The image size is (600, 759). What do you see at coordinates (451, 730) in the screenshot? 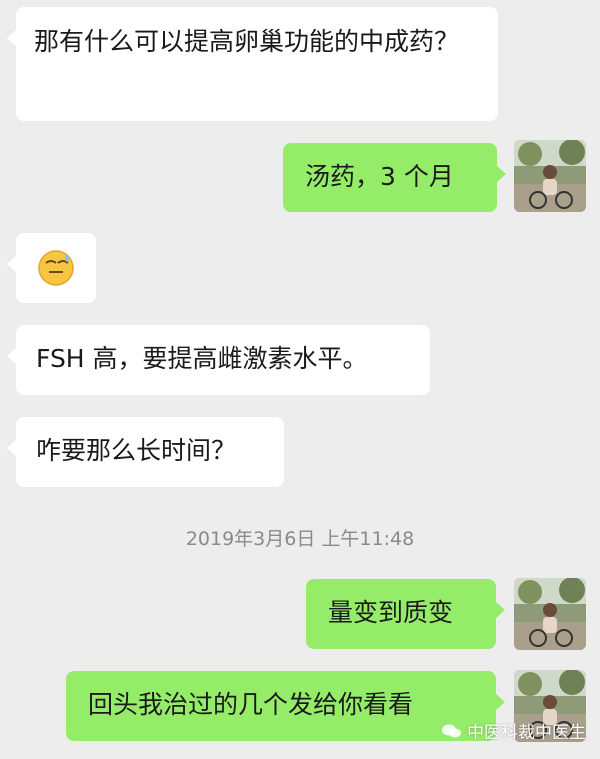
I see `wechat-icon` at bounding box center [451, 730].